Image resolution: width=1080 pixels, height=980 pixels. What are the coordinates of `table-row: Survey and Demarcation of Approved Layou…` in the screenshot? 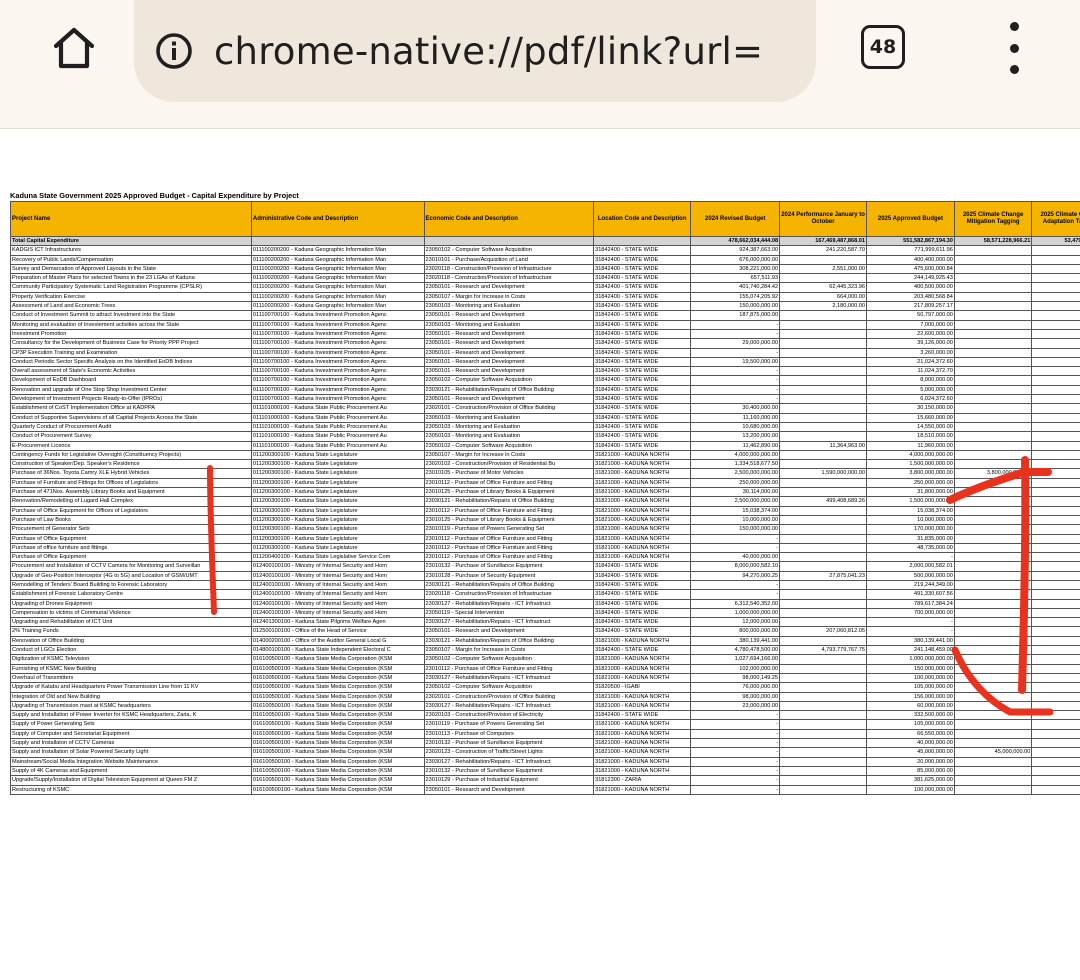 It's located at (545, 269).